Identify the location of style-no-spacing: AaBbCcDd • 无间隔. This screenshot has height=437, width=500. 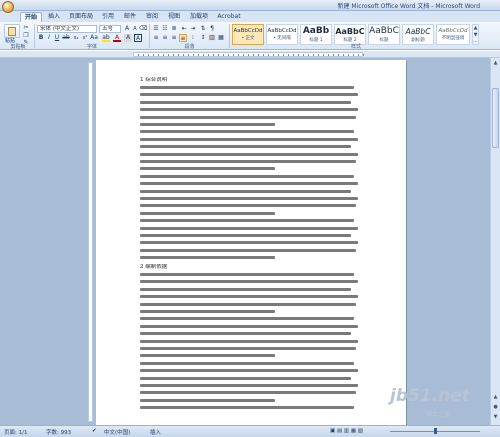
(282, 34).